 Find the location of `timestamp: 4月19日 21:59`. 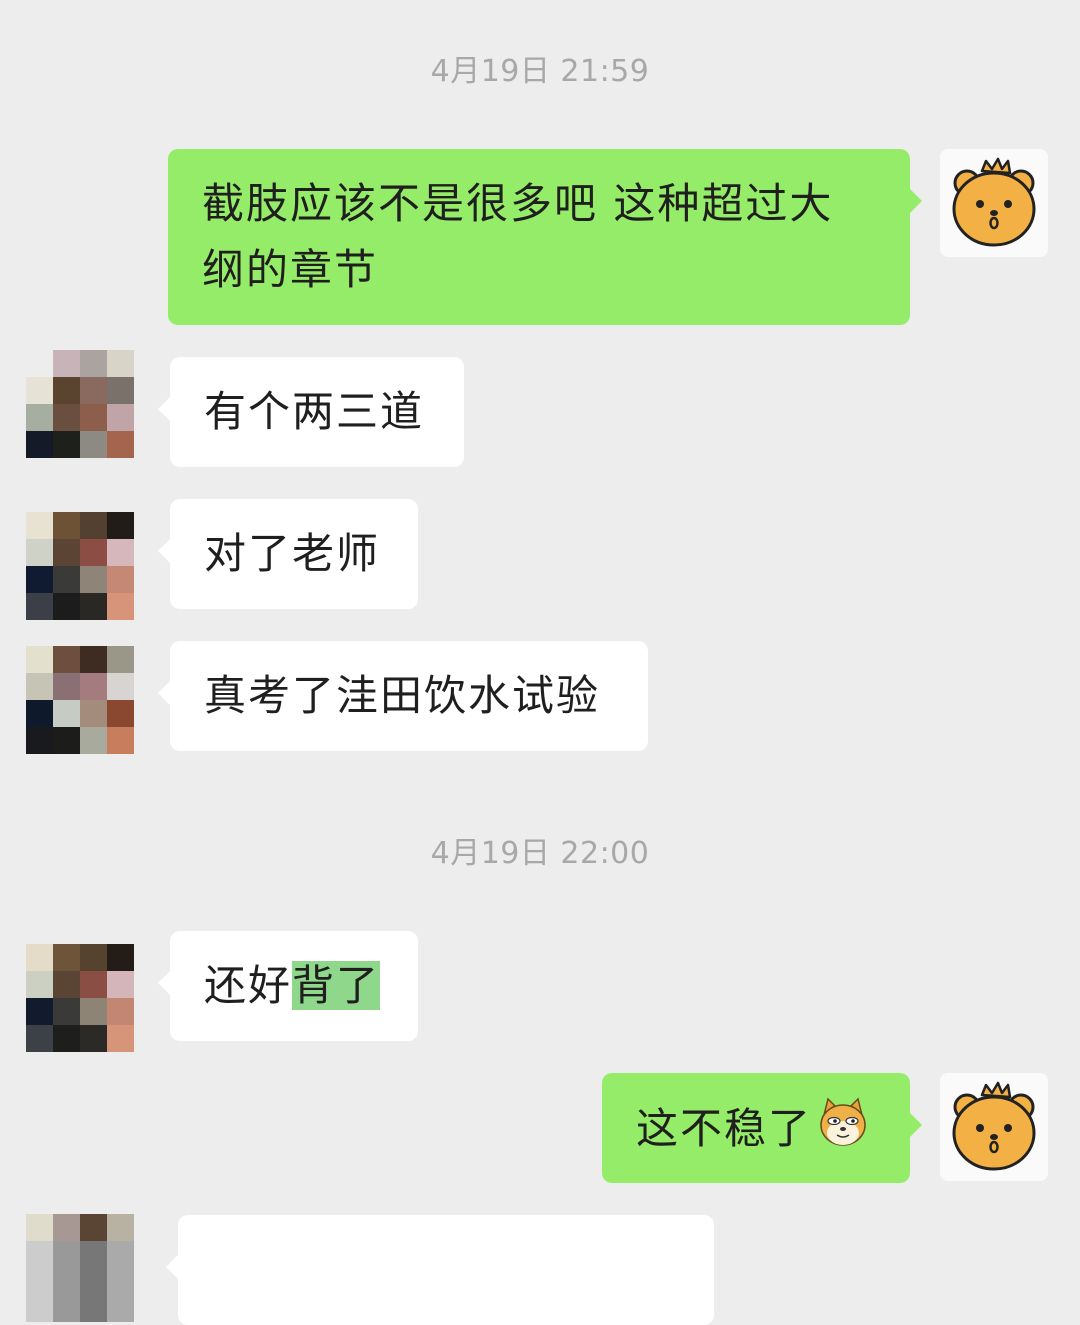

timestamp: 4月19日 21:59 is located at coordinates (540, 71).